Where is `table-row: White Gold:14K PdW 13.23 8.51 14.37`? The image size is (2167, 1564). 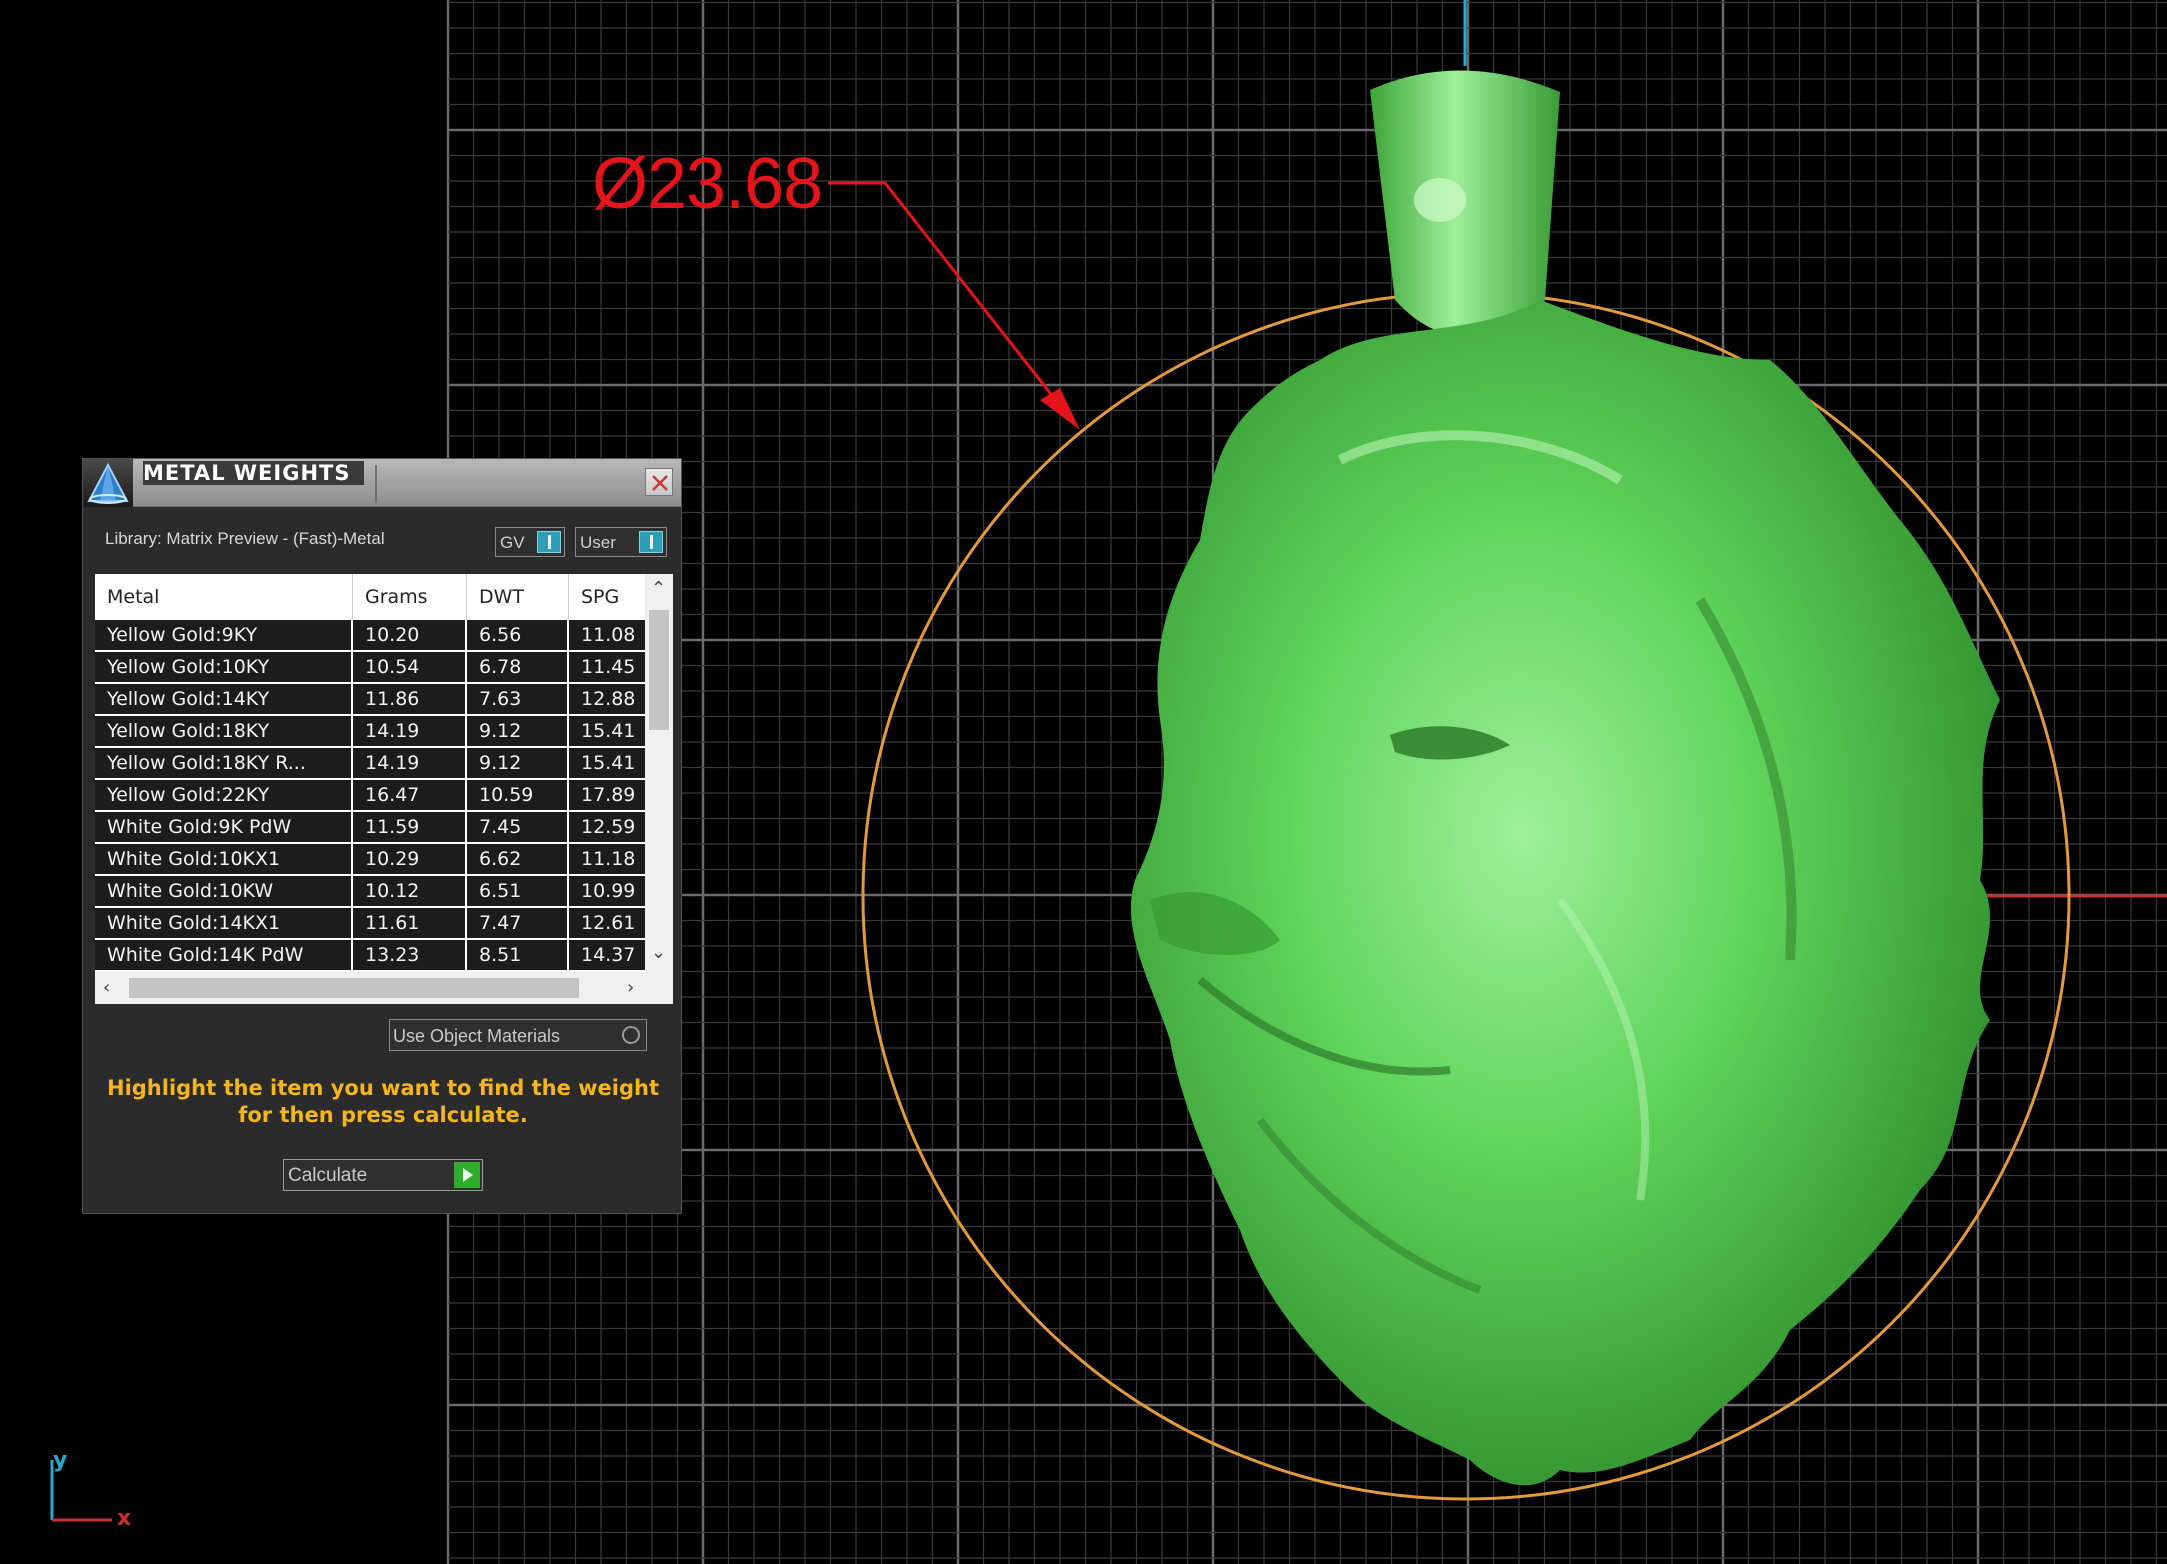 table-row: White Gold:14K PdW 13.23 8.51 14.37 is located at coordinates (370, 956).